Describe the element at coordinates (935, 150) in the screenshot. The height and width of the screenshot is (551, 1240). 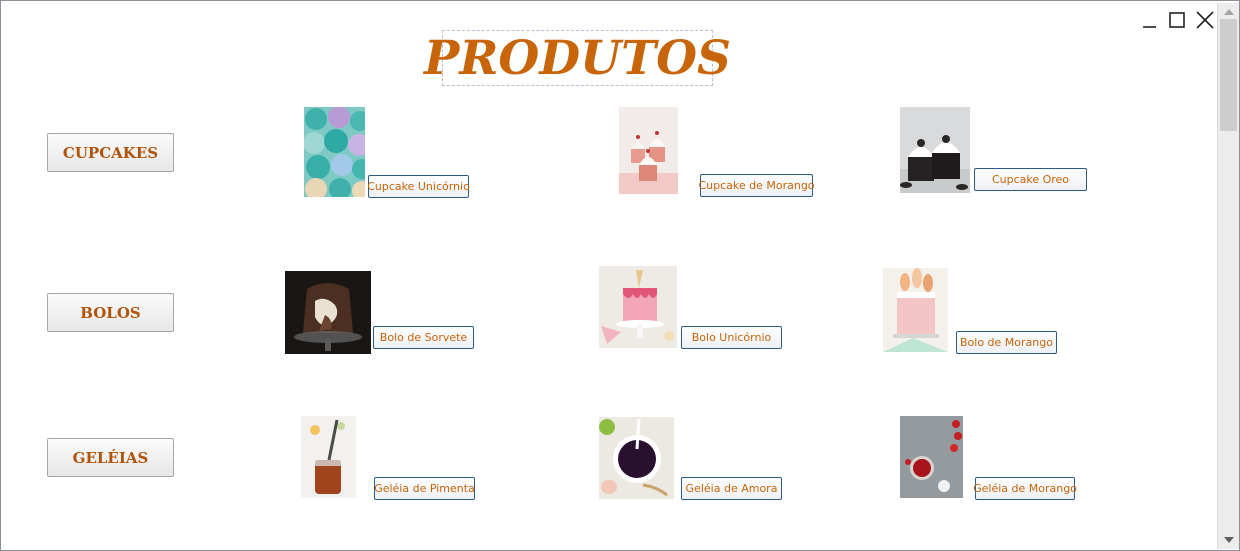
I see `cupcake-oreo-image` at that location.